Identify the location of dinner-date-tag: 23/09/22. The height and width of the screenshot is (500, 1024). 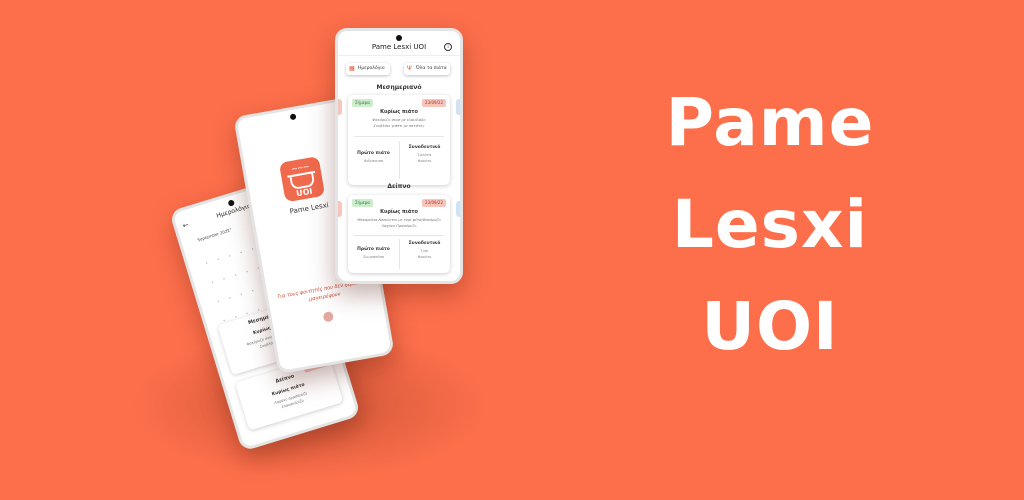
(434, 203).